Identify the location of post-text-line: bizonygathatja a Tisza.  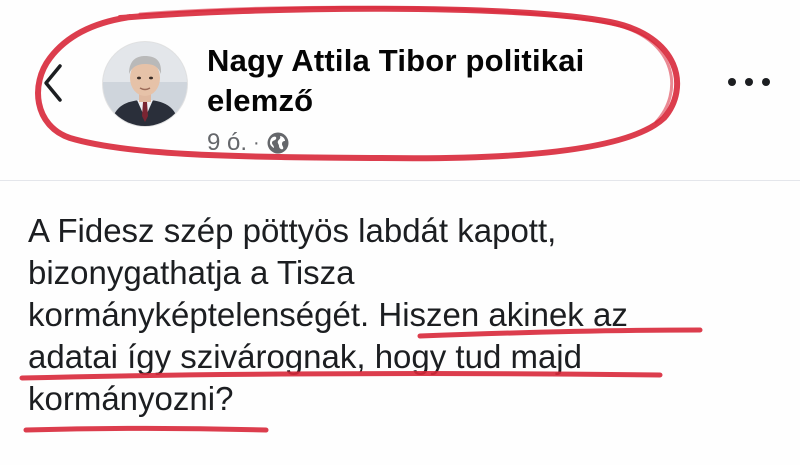
(191, 272).